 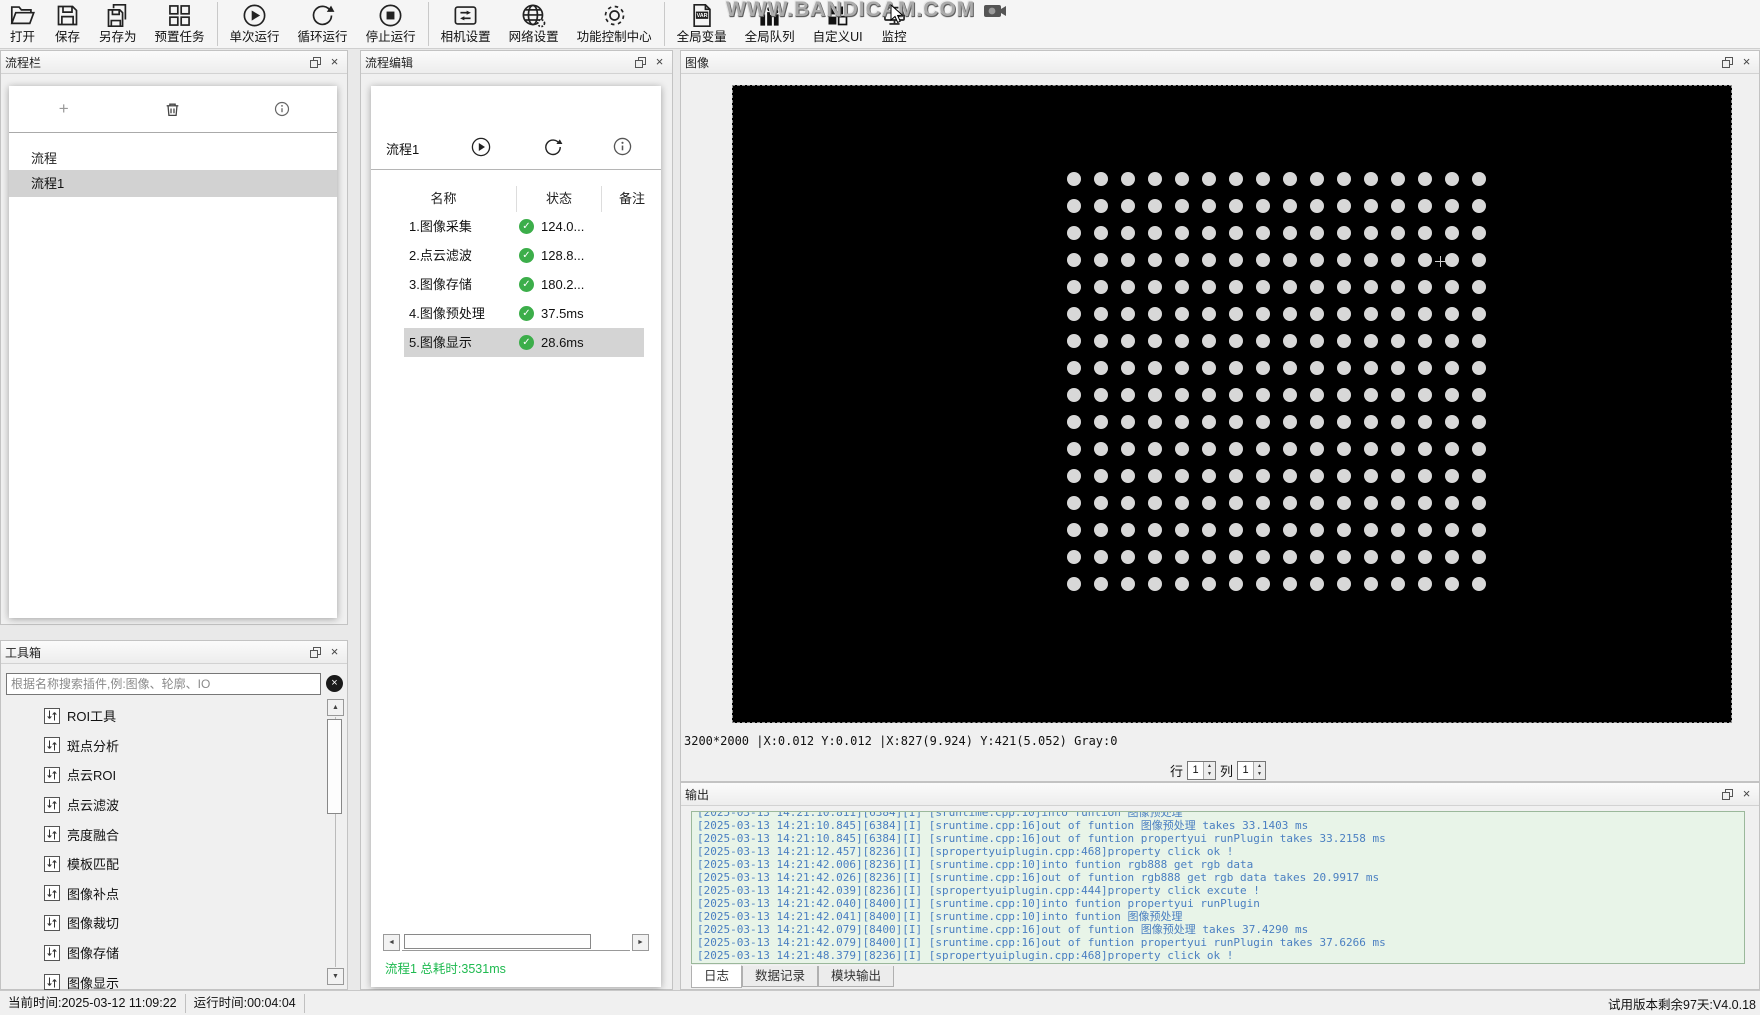 I want to click on refresh-flow-icon, so click(x=553, y=147).